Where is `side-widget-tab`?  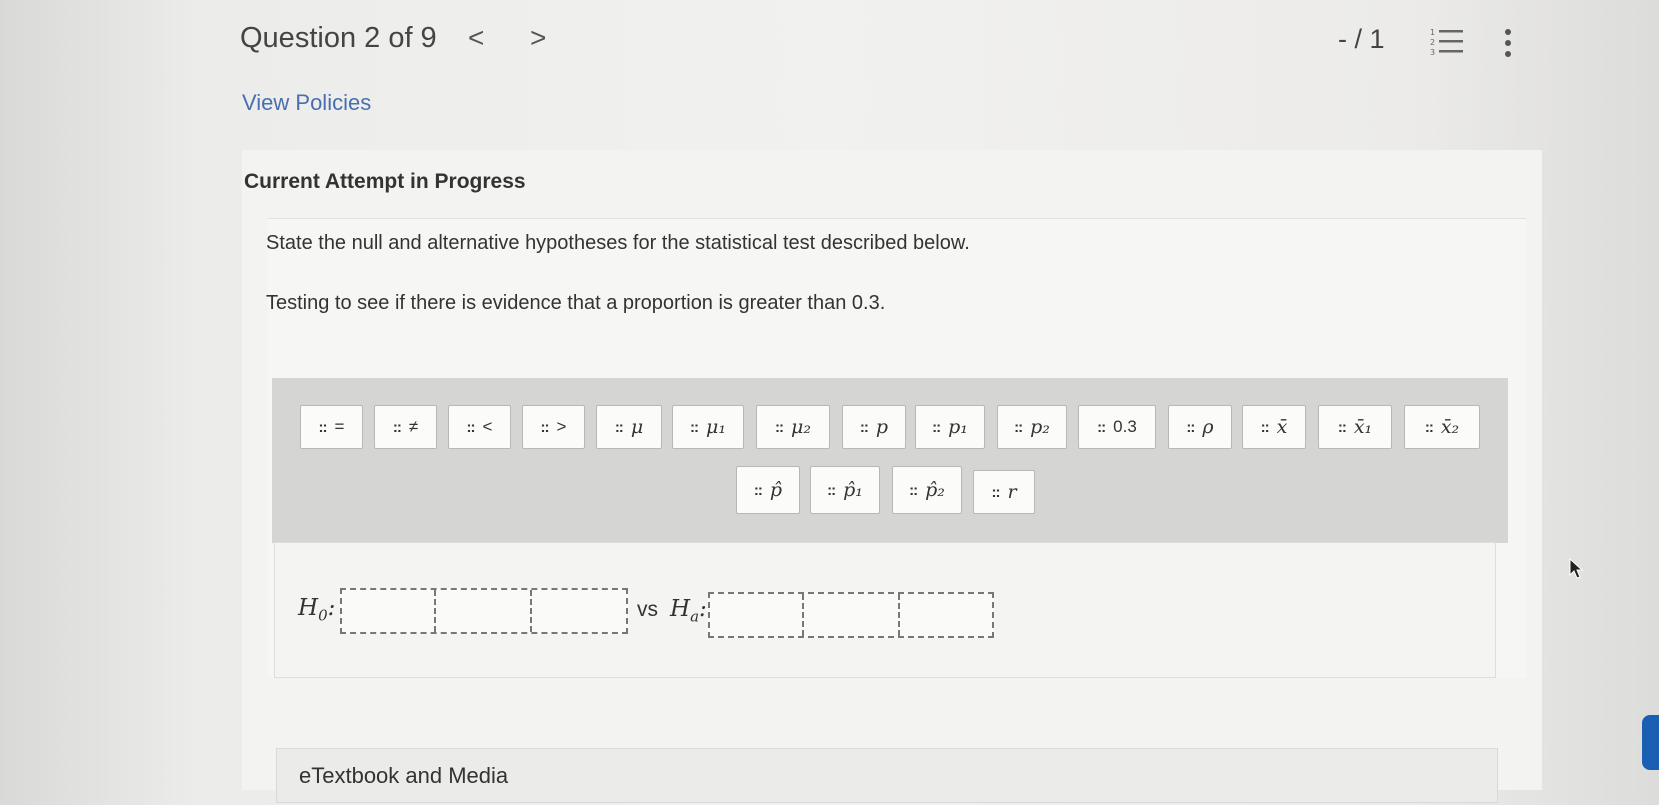
side-widget-tab is located at coordinates (1650, 742).